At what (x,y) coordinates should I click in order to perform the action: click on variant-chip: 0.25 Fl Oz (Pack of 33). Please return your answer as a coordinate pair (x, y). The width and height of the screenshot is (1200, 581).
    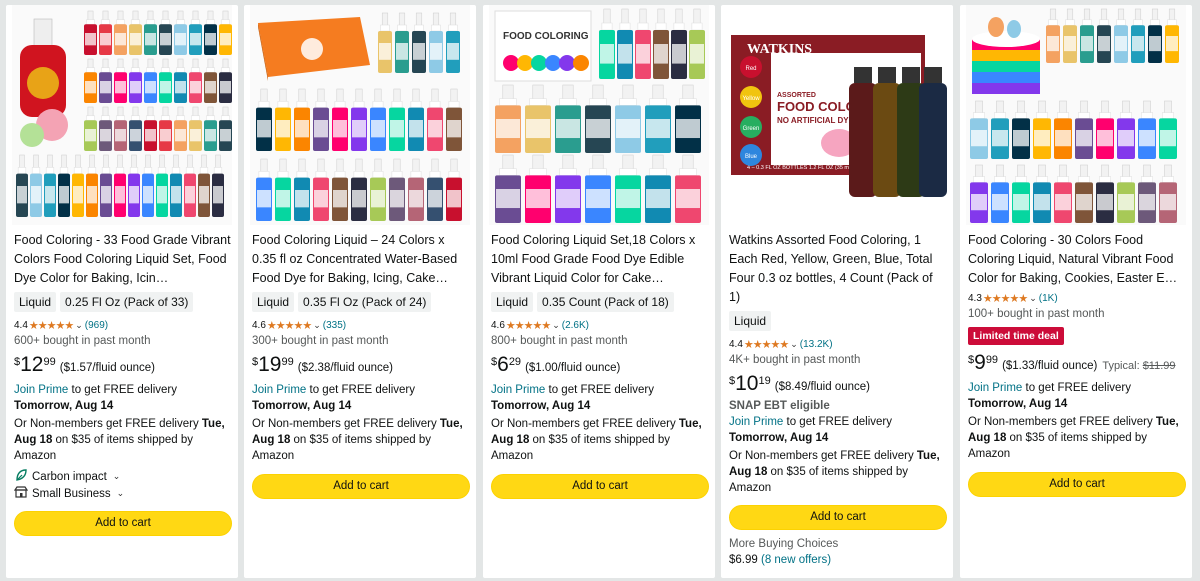
    Looking at the image, I should click on (127, 302).